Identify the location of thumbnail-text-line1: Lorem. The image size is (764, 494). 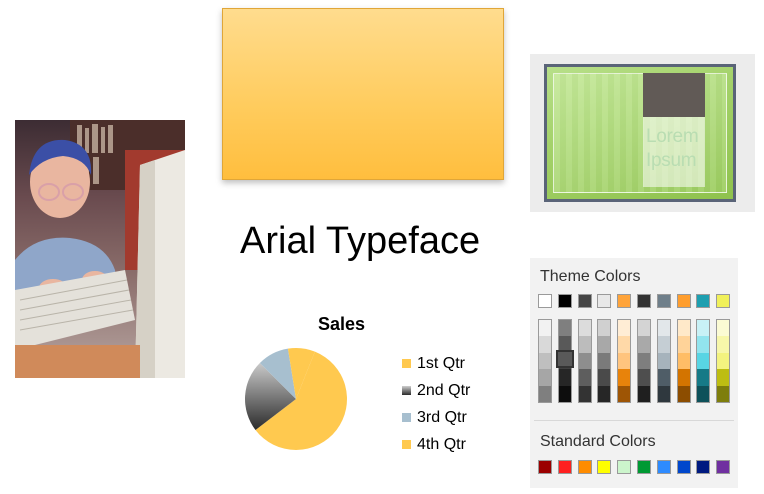
(672, 136).